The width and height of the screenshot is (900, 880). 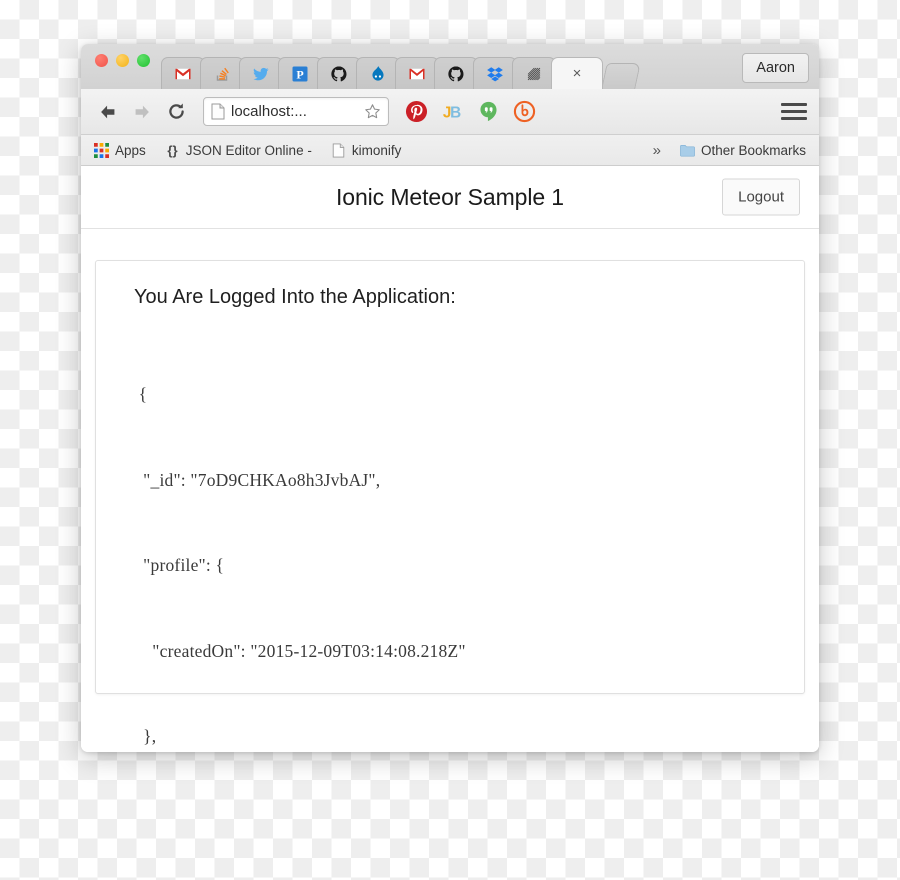 What do you see at coordinates (295, 297) in the screenshot?
I see `card-heading: You Are Logged Into the Application:` at bounding box center [295, 297].